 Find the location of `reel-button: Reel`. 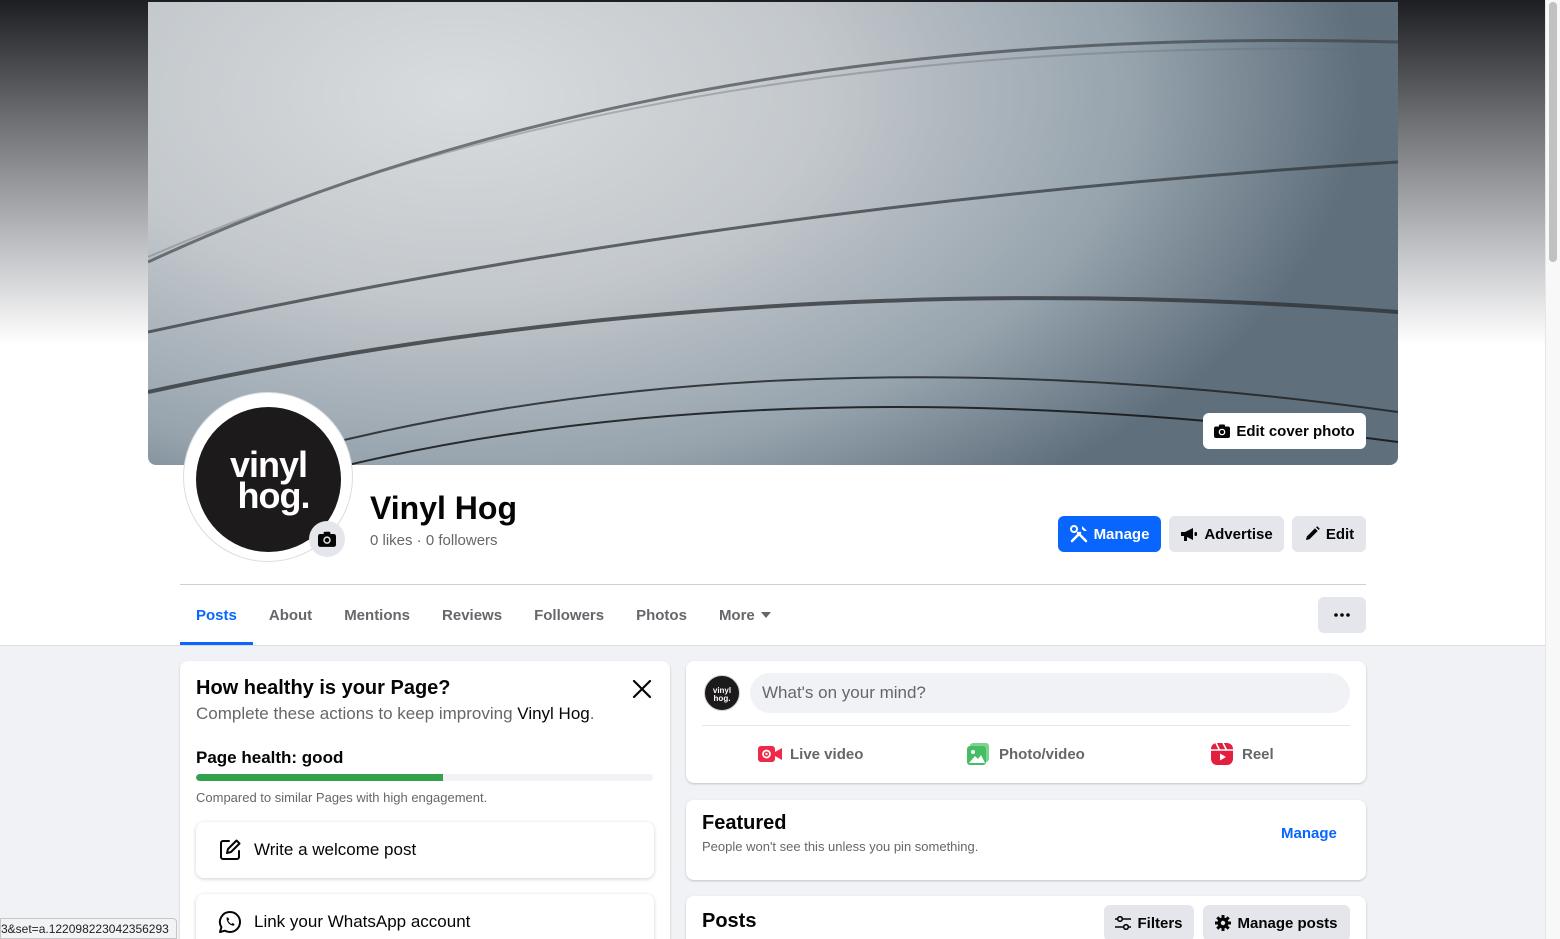

reel-button: Reel is located at coordinates (1242, 754).